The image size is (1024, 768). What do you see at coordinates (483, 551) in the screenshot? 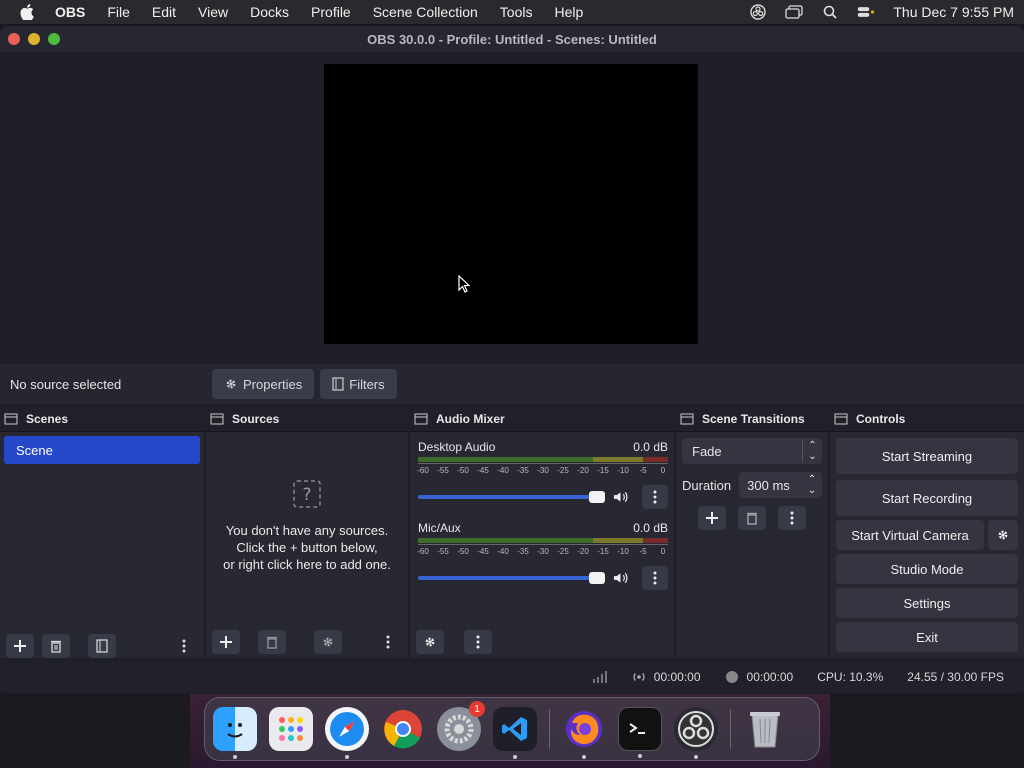
I see `tick-label: -45` at bounding box center [483, 551].